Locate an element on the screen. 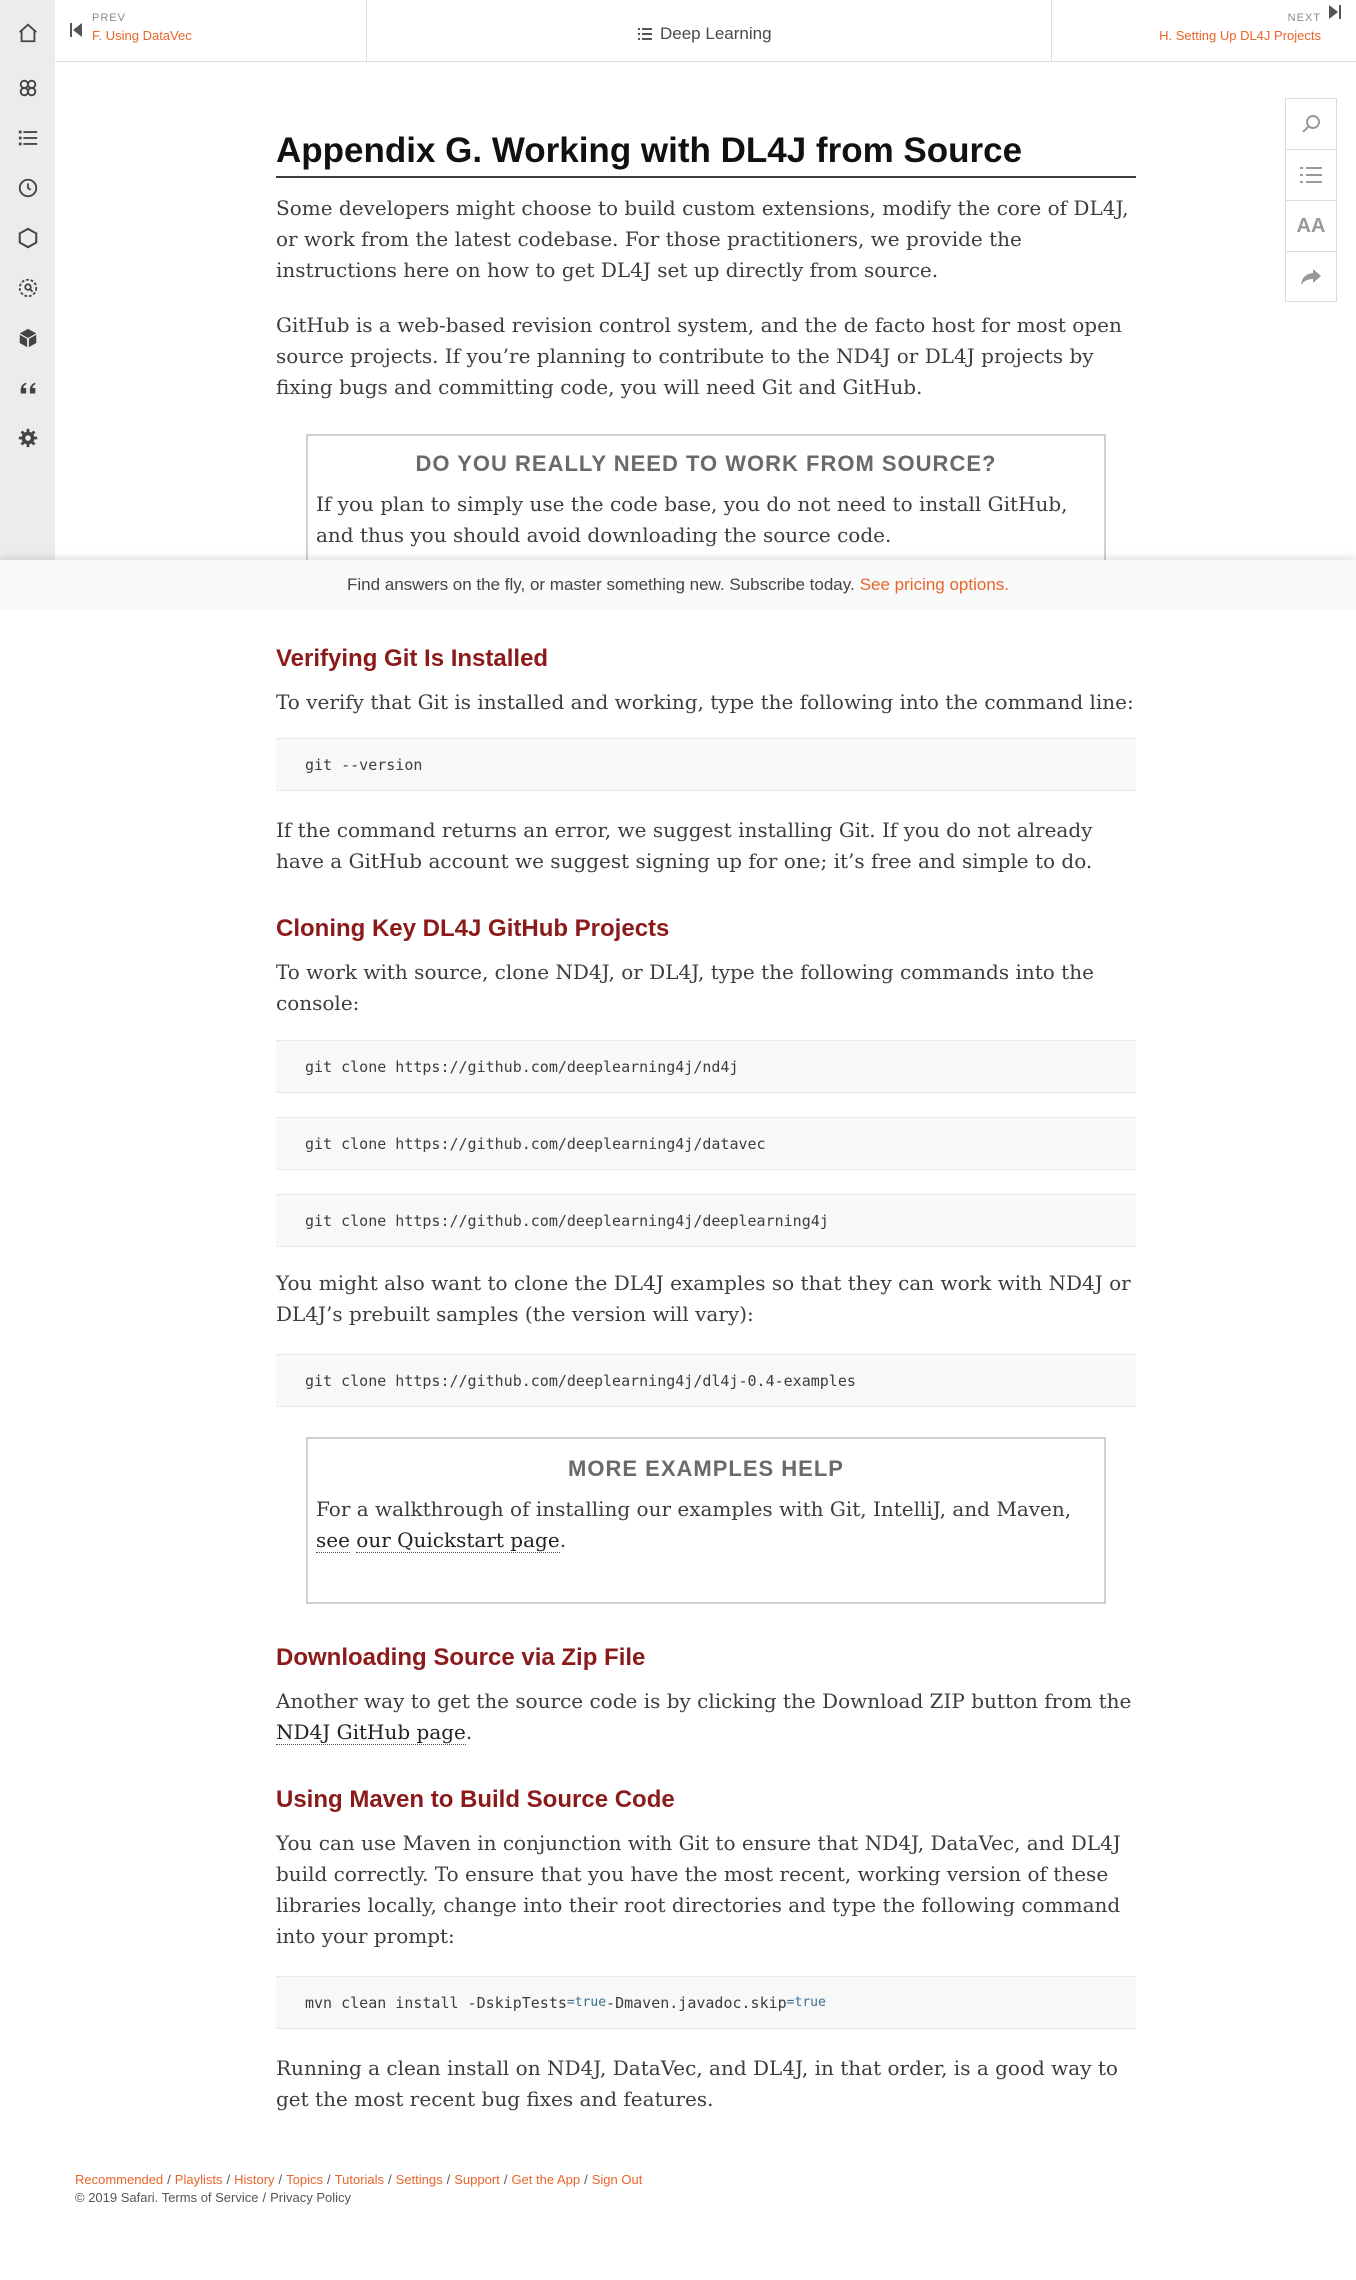 Image resolution: width=1356 pixels, height=2280 pixels. book-toc-link: Deep Learning is located at coordinates (705, 34).